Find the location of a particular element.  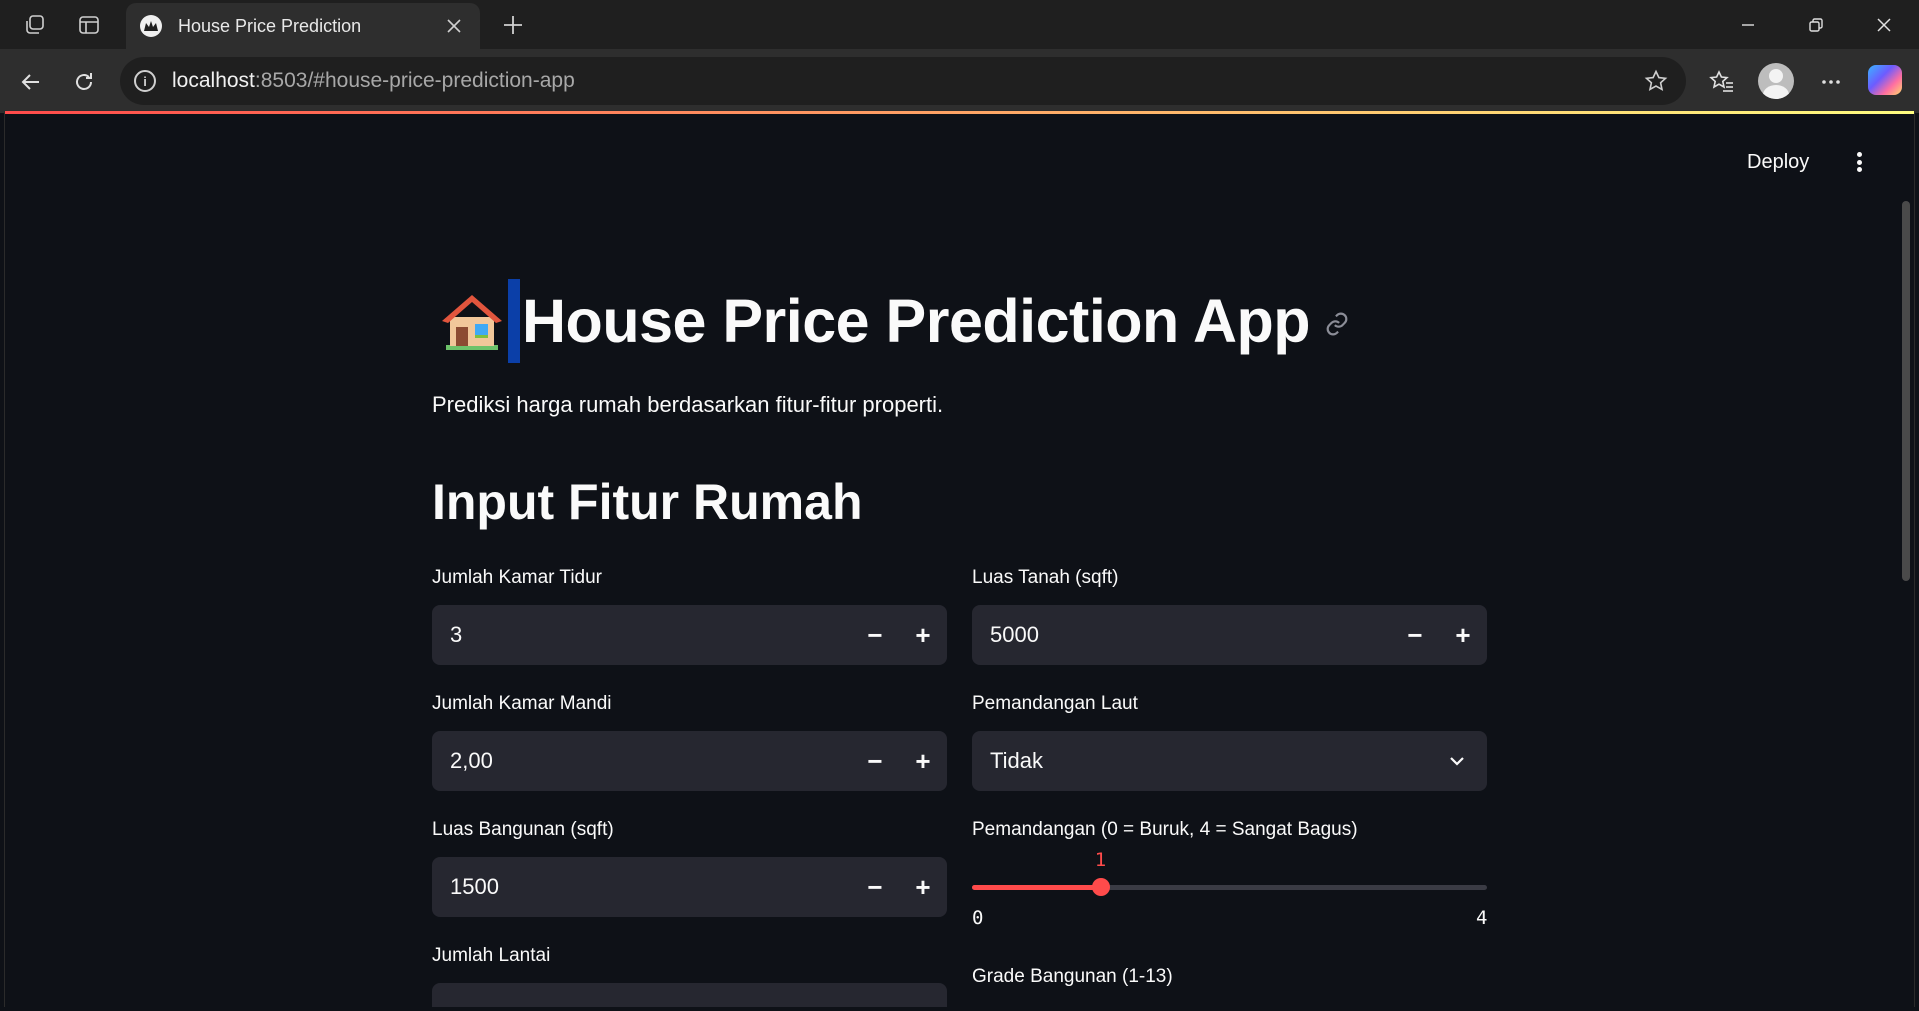

deploy-button: Deploy is located at coordinates (1778, 162).